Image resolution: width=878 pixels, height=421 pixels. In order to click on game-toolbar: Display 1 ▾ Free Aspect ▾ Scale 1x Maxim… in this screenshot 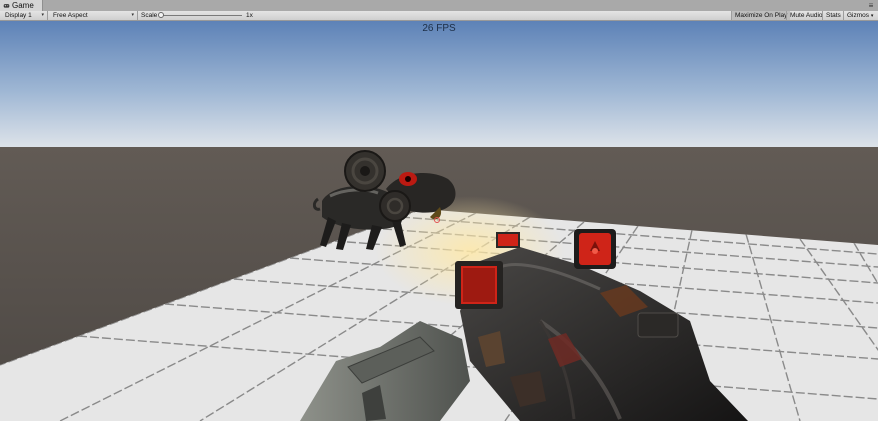, I will do `click(439, 16)`.